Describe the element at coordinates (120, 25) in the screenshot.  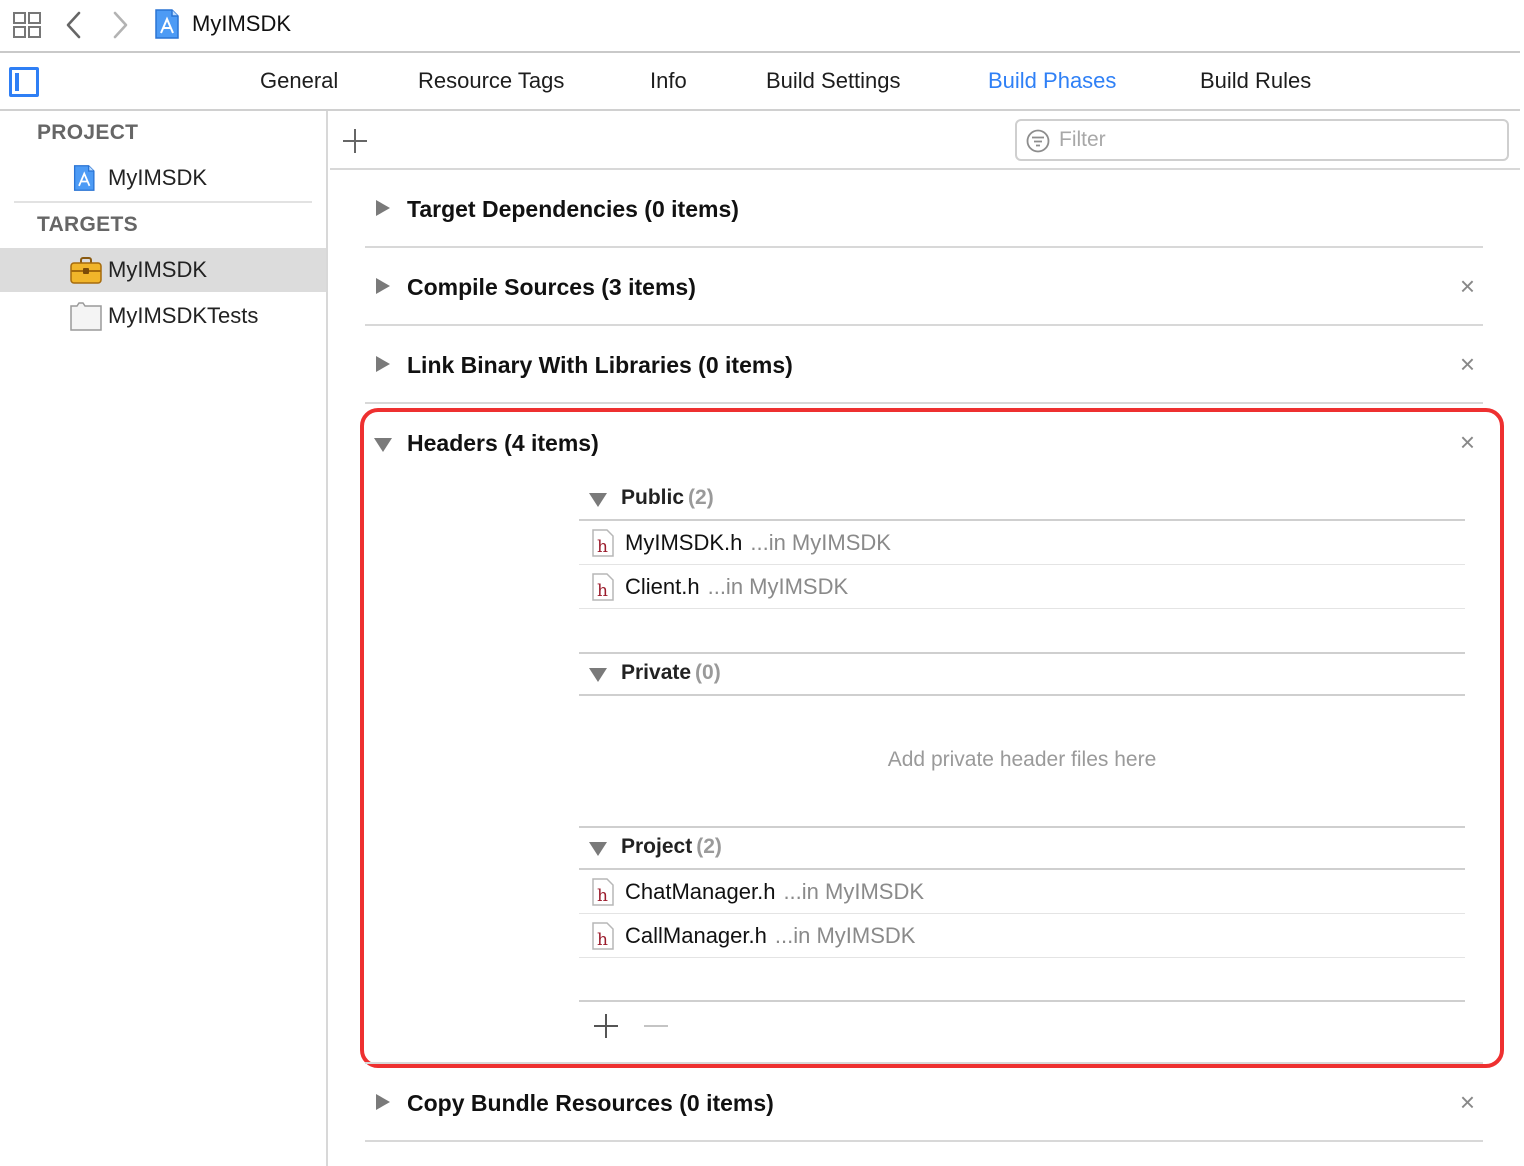
I see `chevron-right-icon` at that location.